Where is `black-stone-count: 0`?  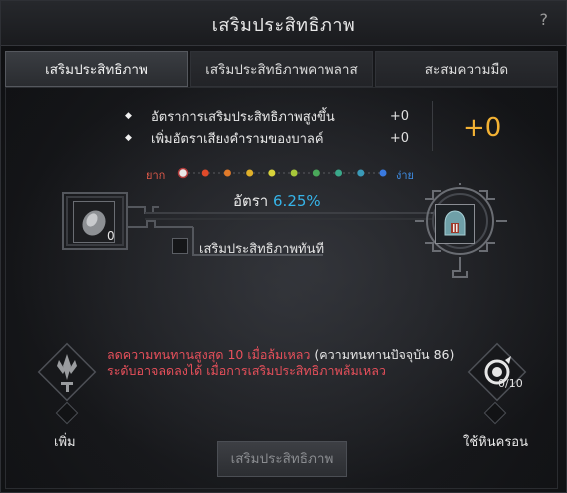 black-stone-count: 0 is located at coordinates (111, 236).